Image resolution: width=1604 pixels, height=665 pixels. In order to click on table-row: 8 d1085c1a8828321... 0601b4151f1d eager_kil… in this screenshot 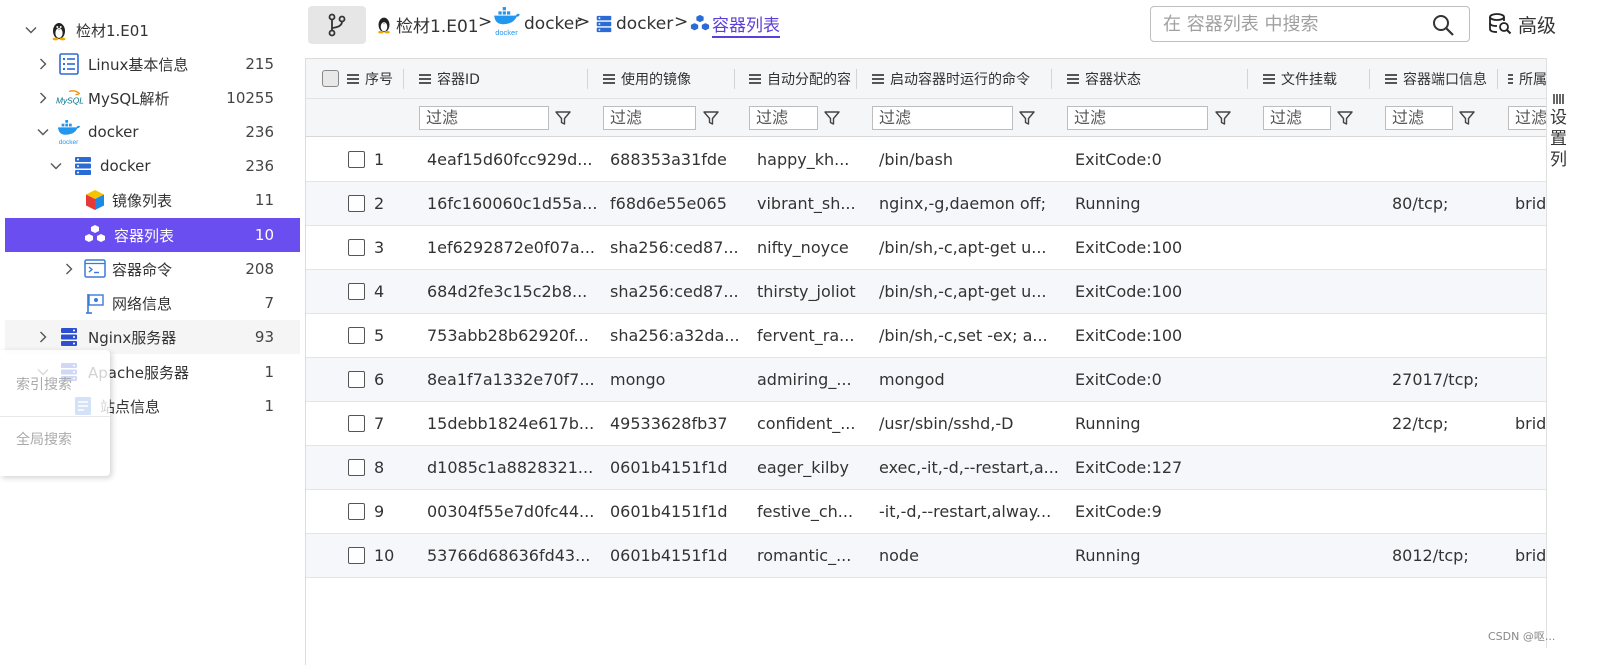, I will do `click(926, 468)`.